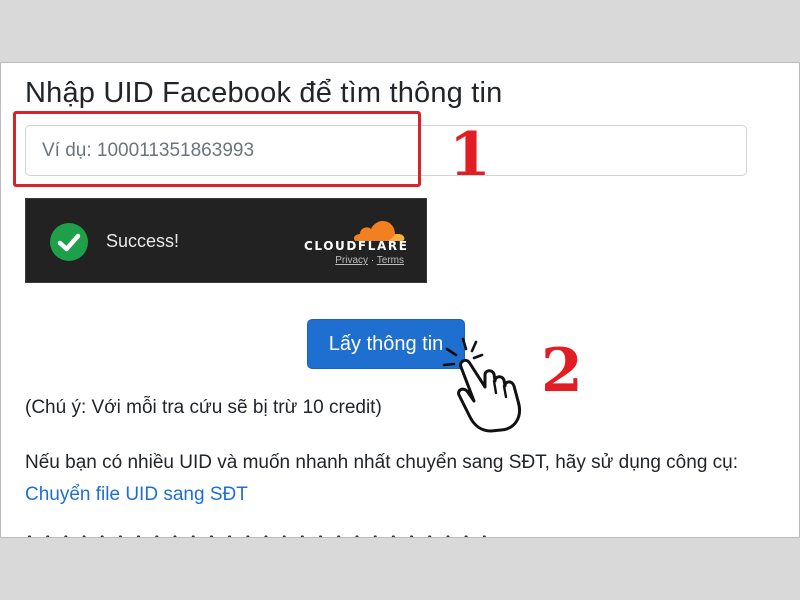 The width and height of the screenshot is (800, 600). Describe the element at coordinates (356, 246) in the screenshot. I see `cloudflare-wordmark: CLOUDFLARE` at that location.